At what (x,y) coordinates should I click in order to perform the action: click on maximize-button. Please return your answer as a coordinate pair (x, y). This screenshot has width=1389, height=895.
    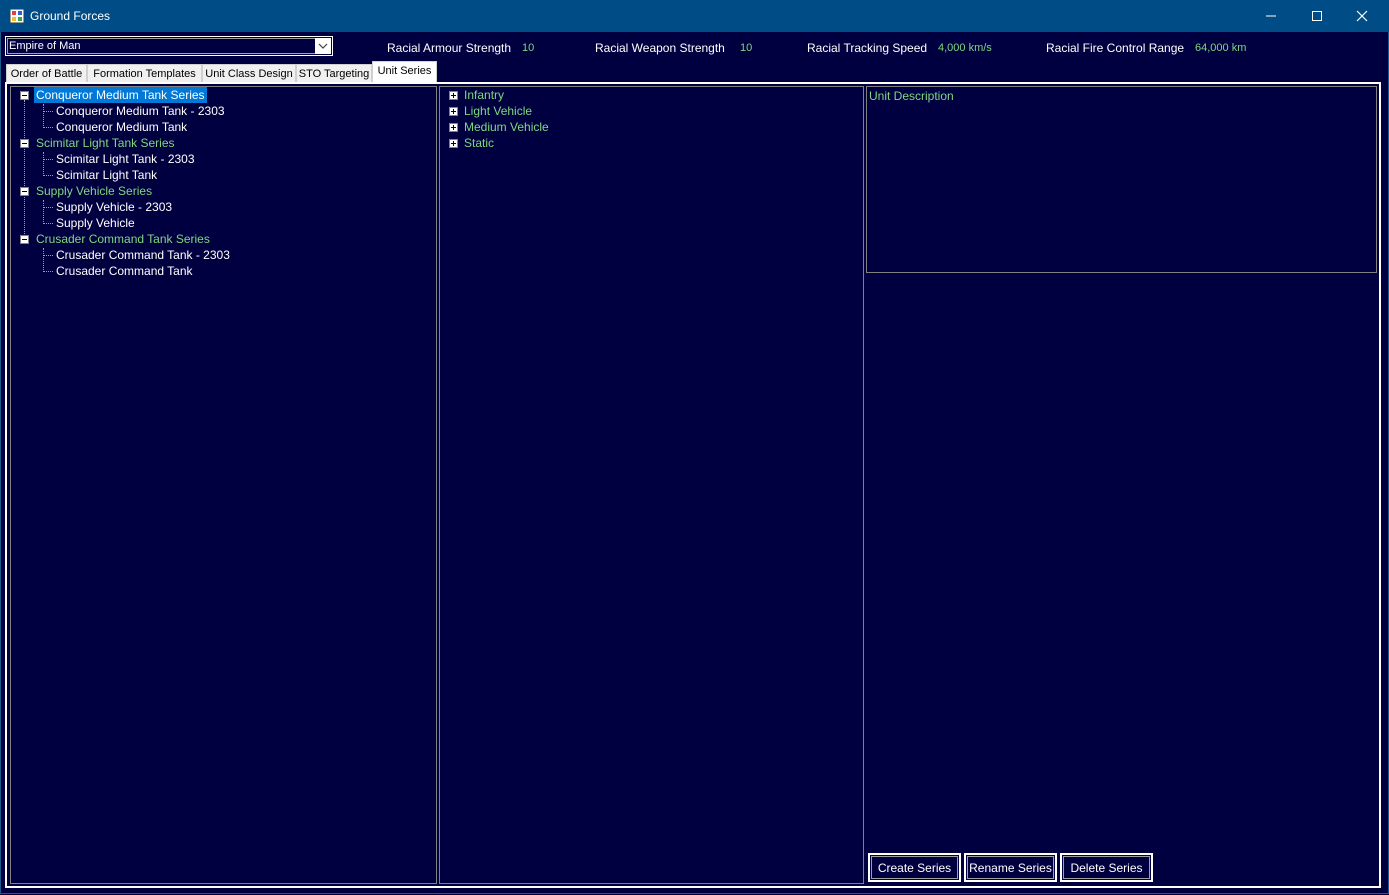
    Looking at the image, I should click on (1317, 16).